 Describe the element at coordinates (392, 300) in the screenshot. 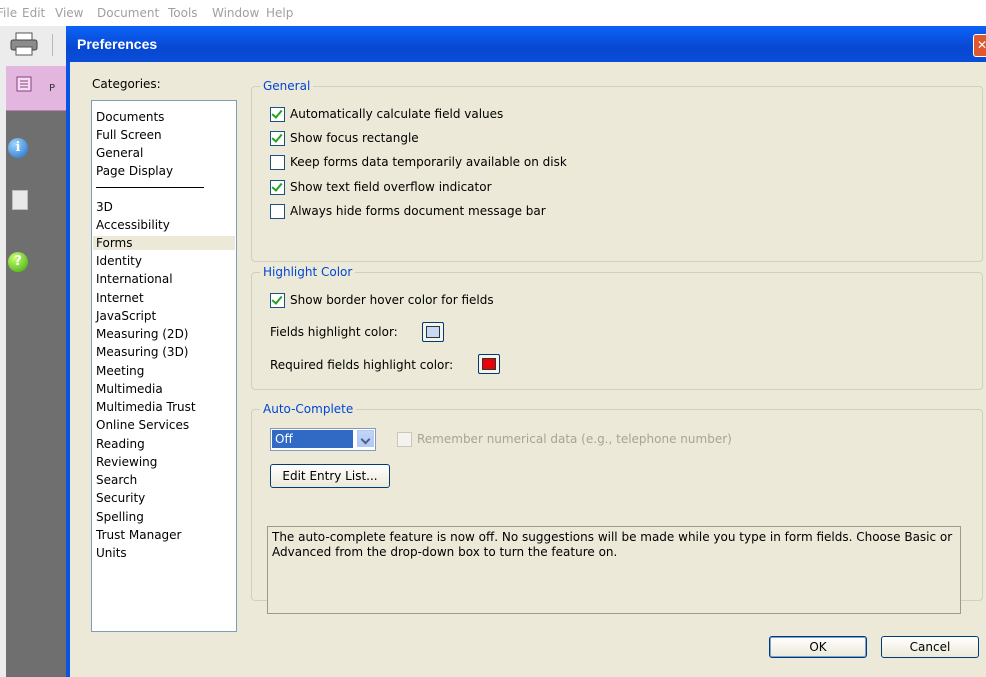

I see `label-border-hover: Show border hover color for fields` at that location.